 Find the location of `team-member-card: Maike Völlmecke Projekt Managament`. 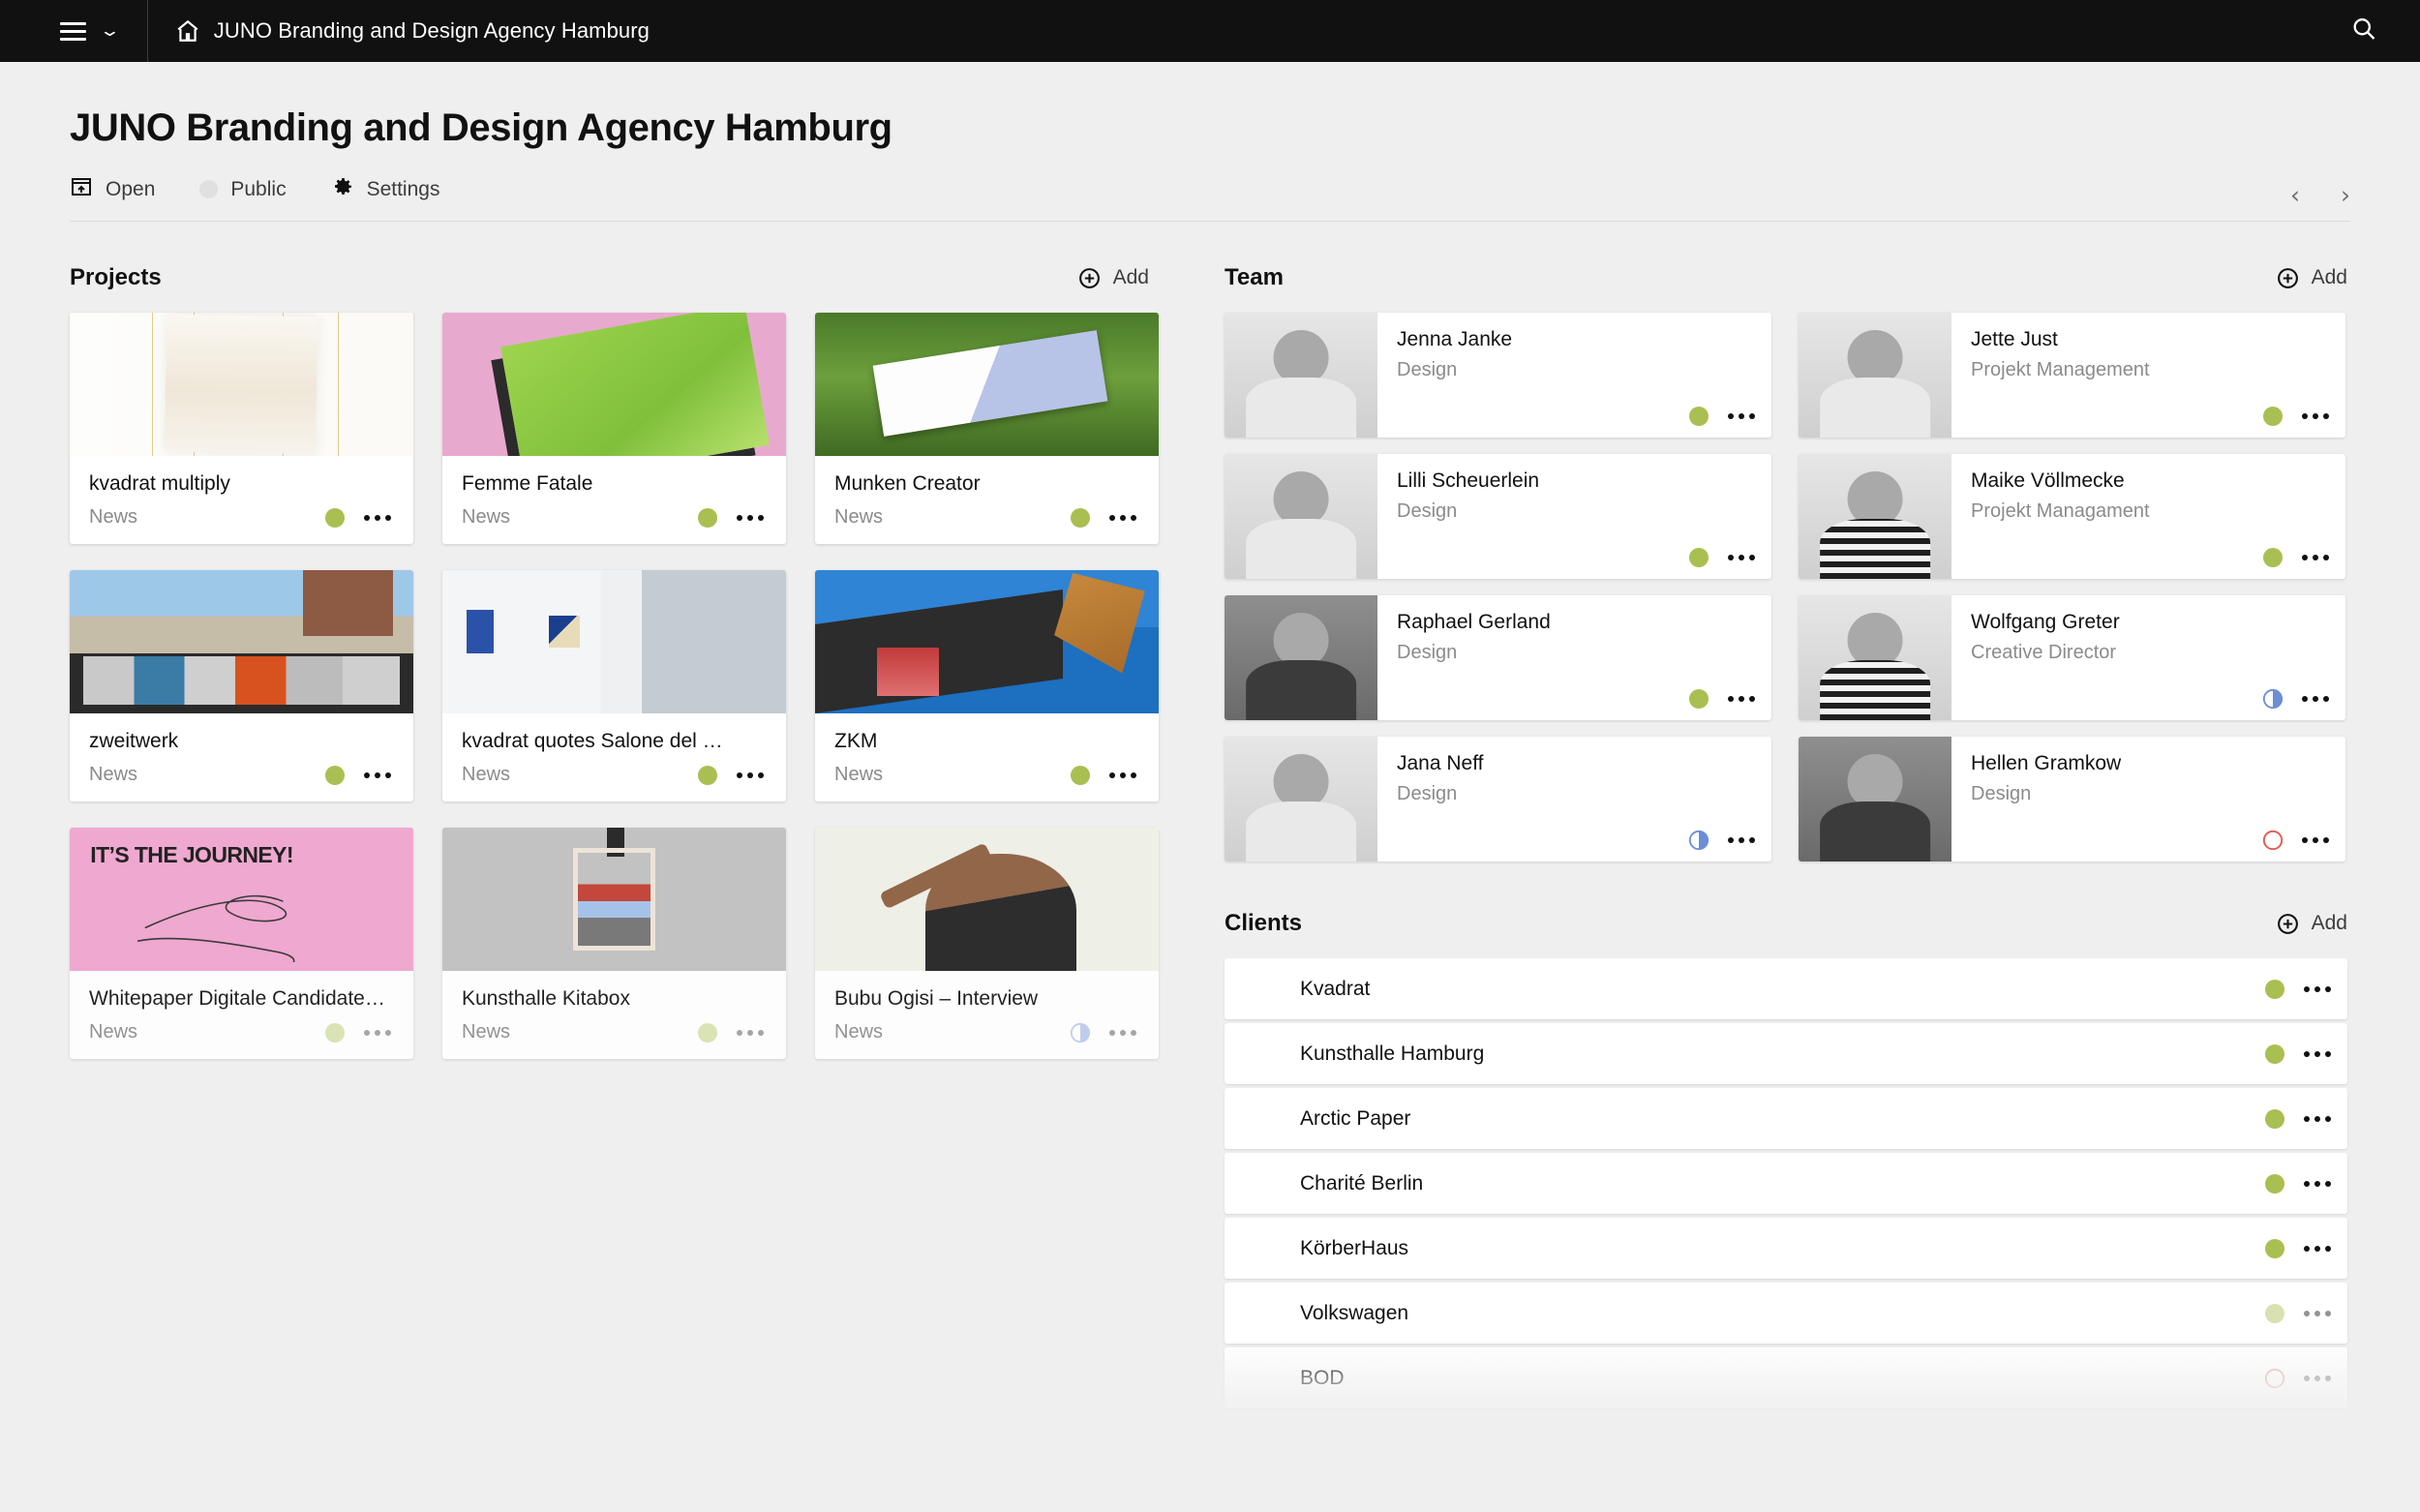

team-member-card: Maike Völlmecke Projekt Managament is located at coordinates (2072, 516).